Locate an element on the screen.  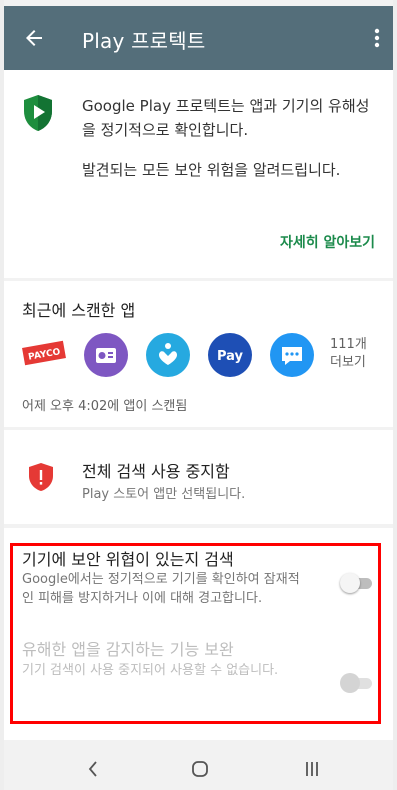
app-bar: Play 프로텍트 is located at coordinates (198, 38).